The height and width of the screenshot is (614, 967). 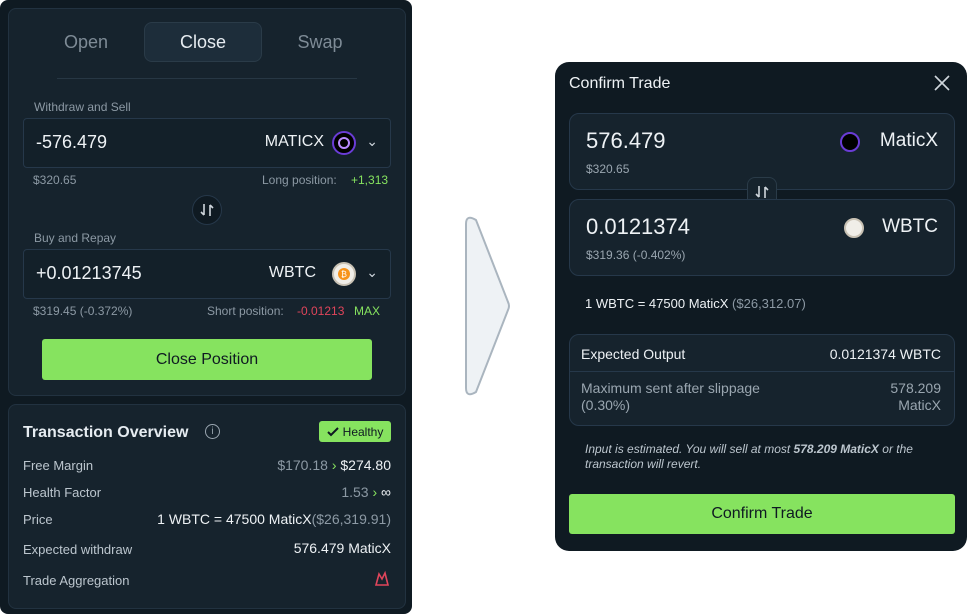 What do you see at coordinates (620, 83) in the screenshot?
I see `modal-title: Confirm Trade` at bounding box center [620, 83].